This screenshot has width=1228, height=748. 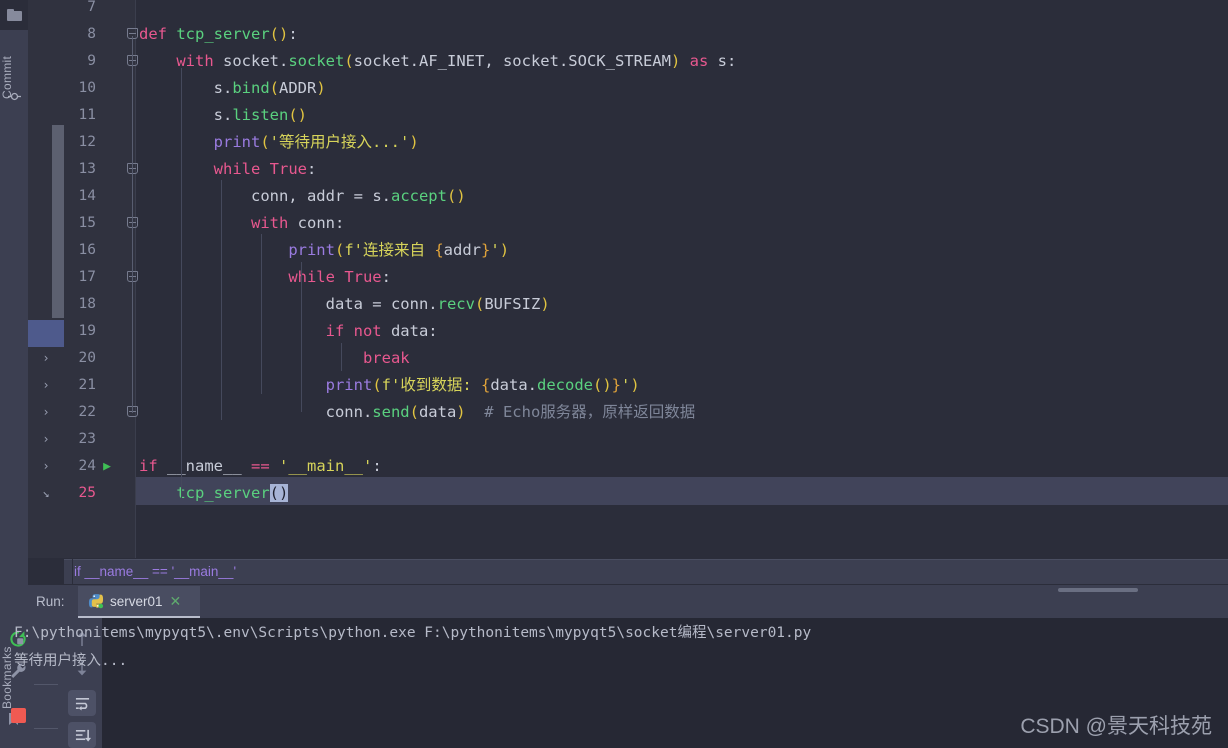 What do you see at coordinates (614, 10) in the screenshot?
I see `code-line: 7` at bounding box center [614, 10].